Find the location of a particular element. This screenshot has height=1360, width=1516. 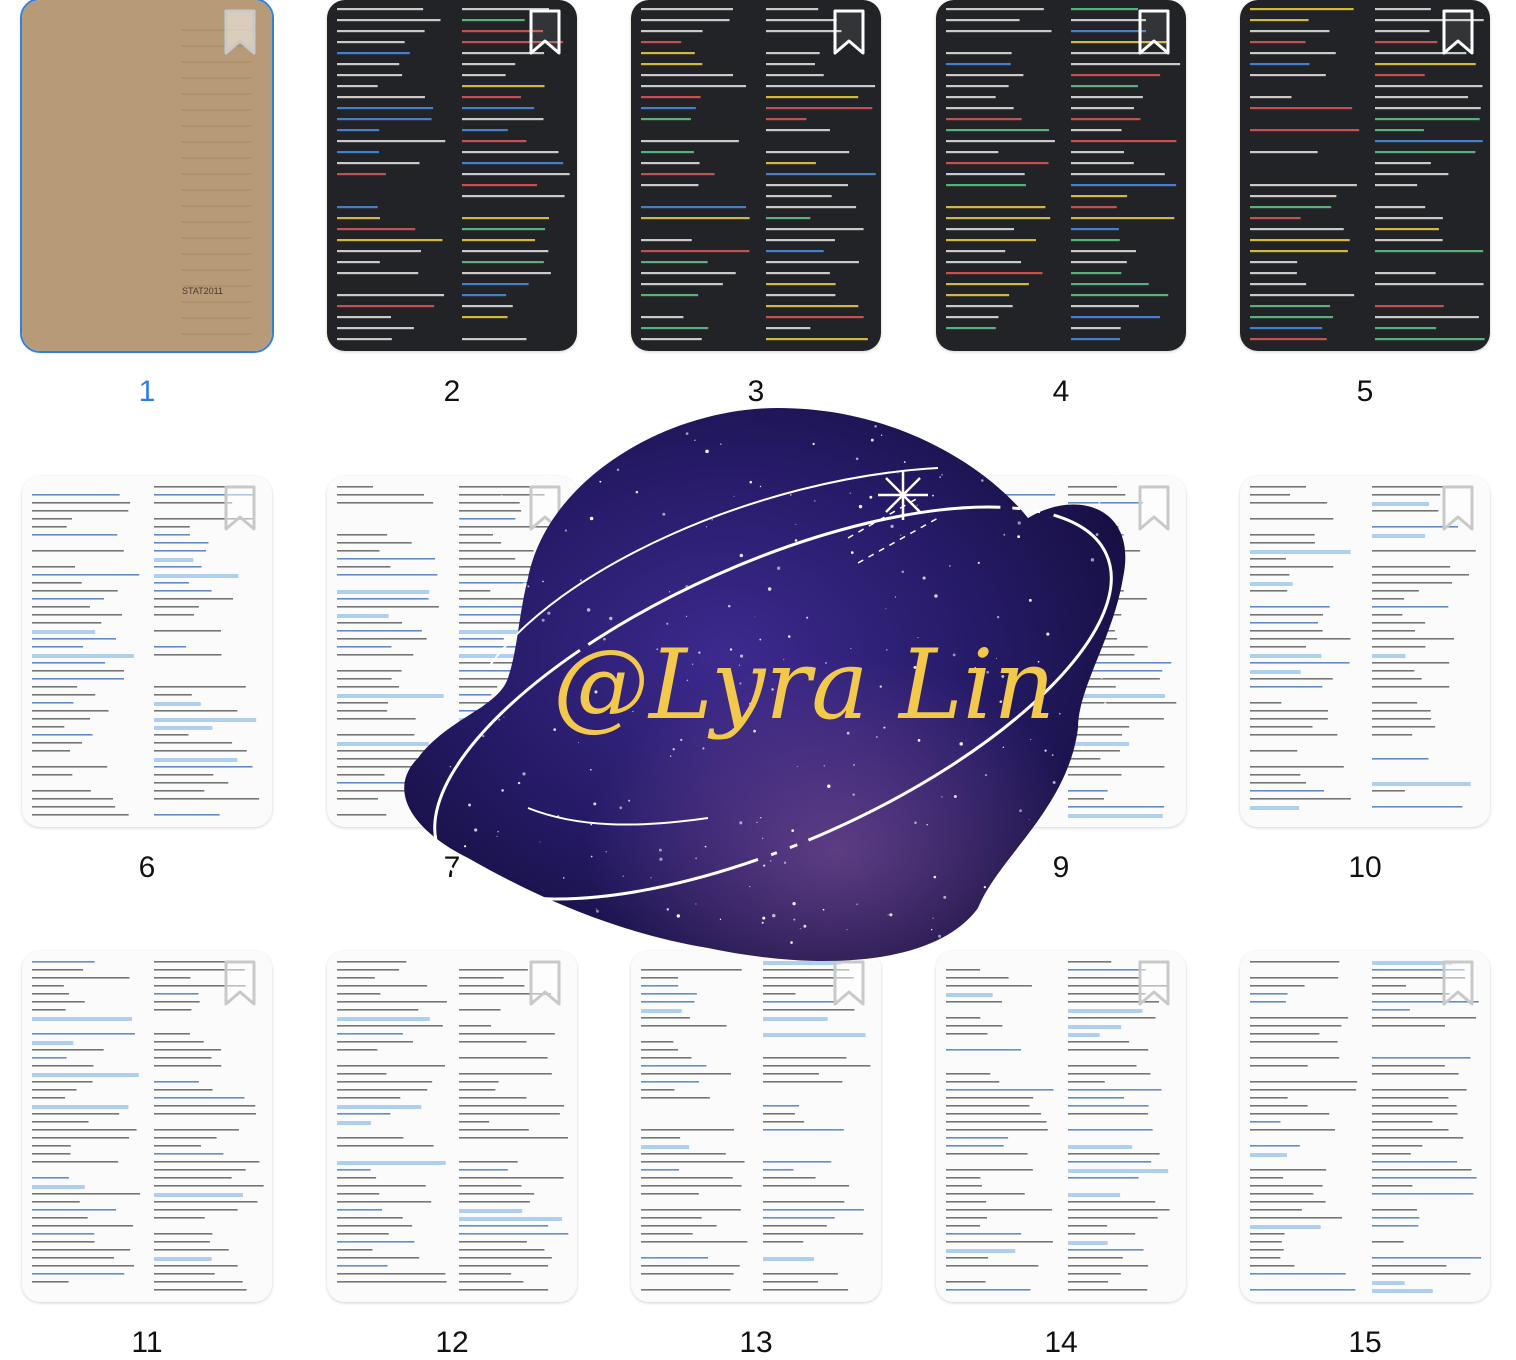

page-number-label: 6 is located at coordinates (147, 867).